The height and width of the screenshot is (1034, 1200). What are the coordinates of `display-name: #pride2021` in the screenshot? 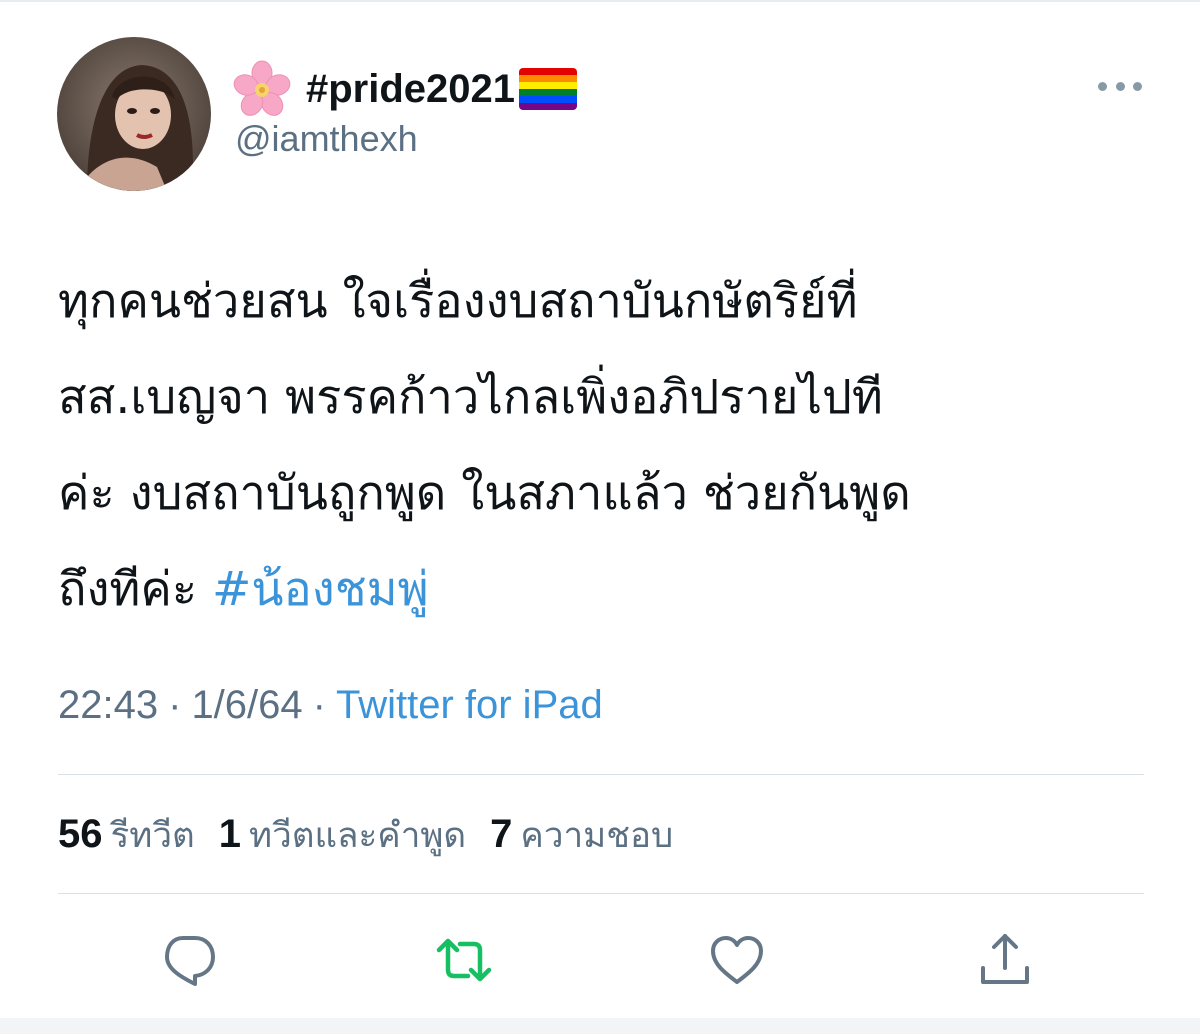 It's located at (411, 88).